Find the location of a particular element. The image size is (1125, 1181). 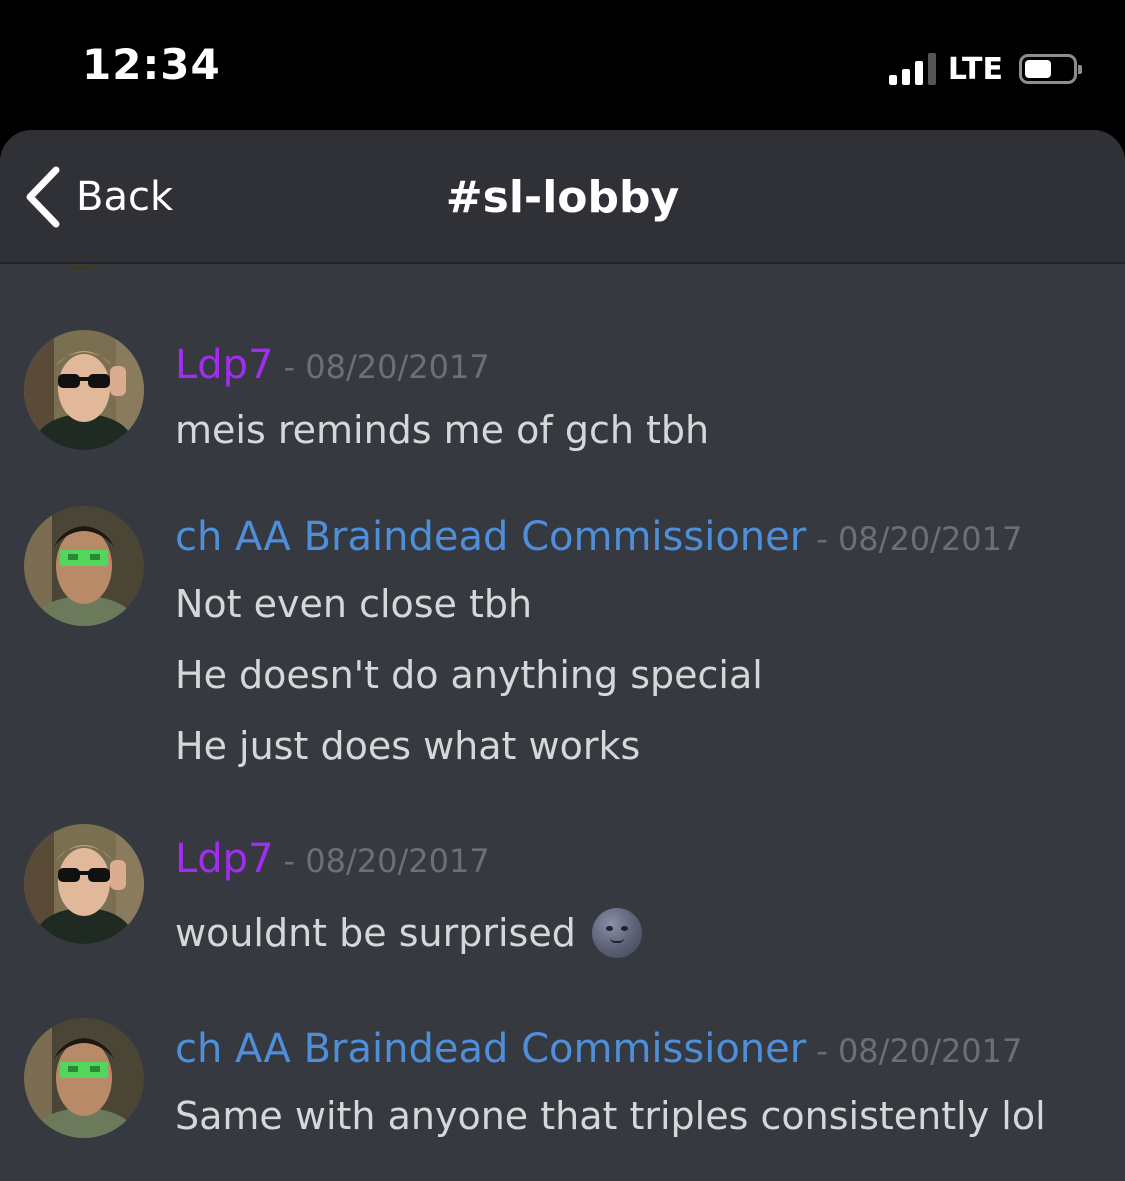

navigation-header: Back #sl-lobby is located at coordinates (562, 197).